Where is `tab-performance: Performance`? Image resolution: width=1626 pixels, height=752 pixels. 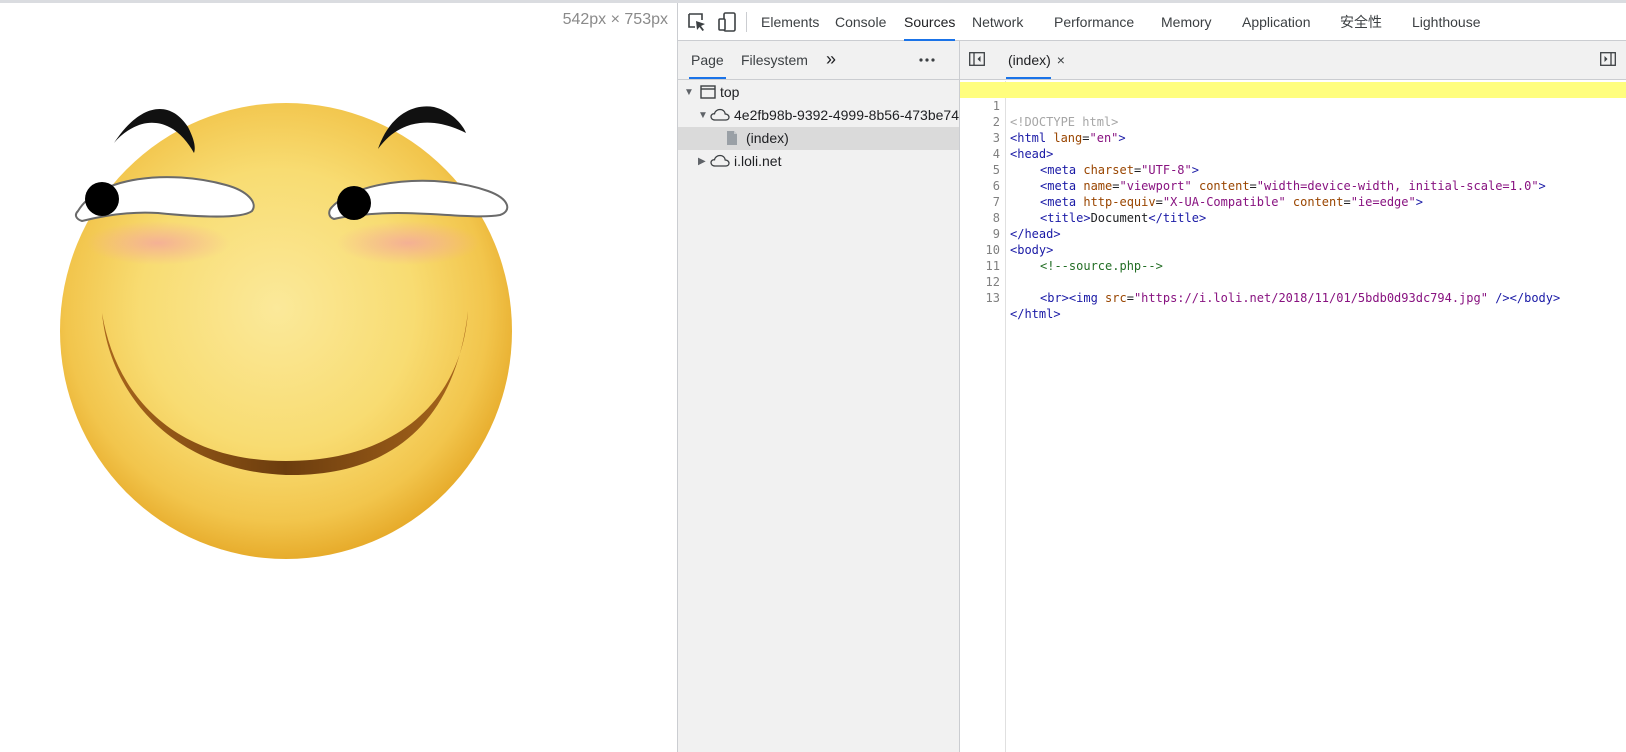
tab-performance: Performance is located at coordinates (1094, 22).